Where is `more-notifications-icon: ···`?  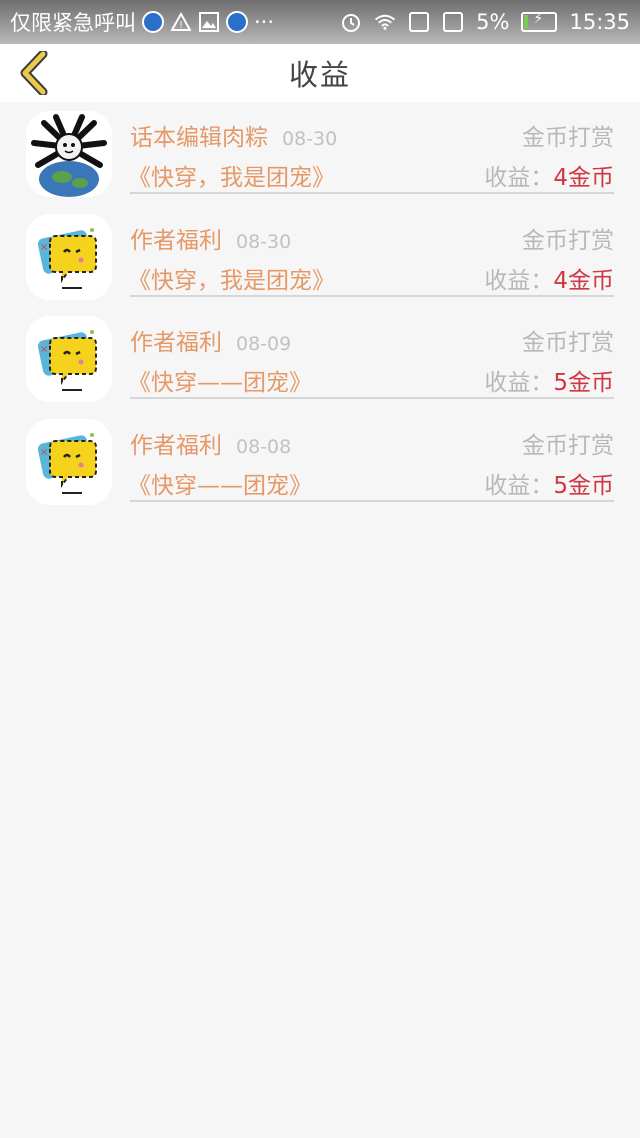 more-notifications-icon: ··· is located at coordinates (264, 22).